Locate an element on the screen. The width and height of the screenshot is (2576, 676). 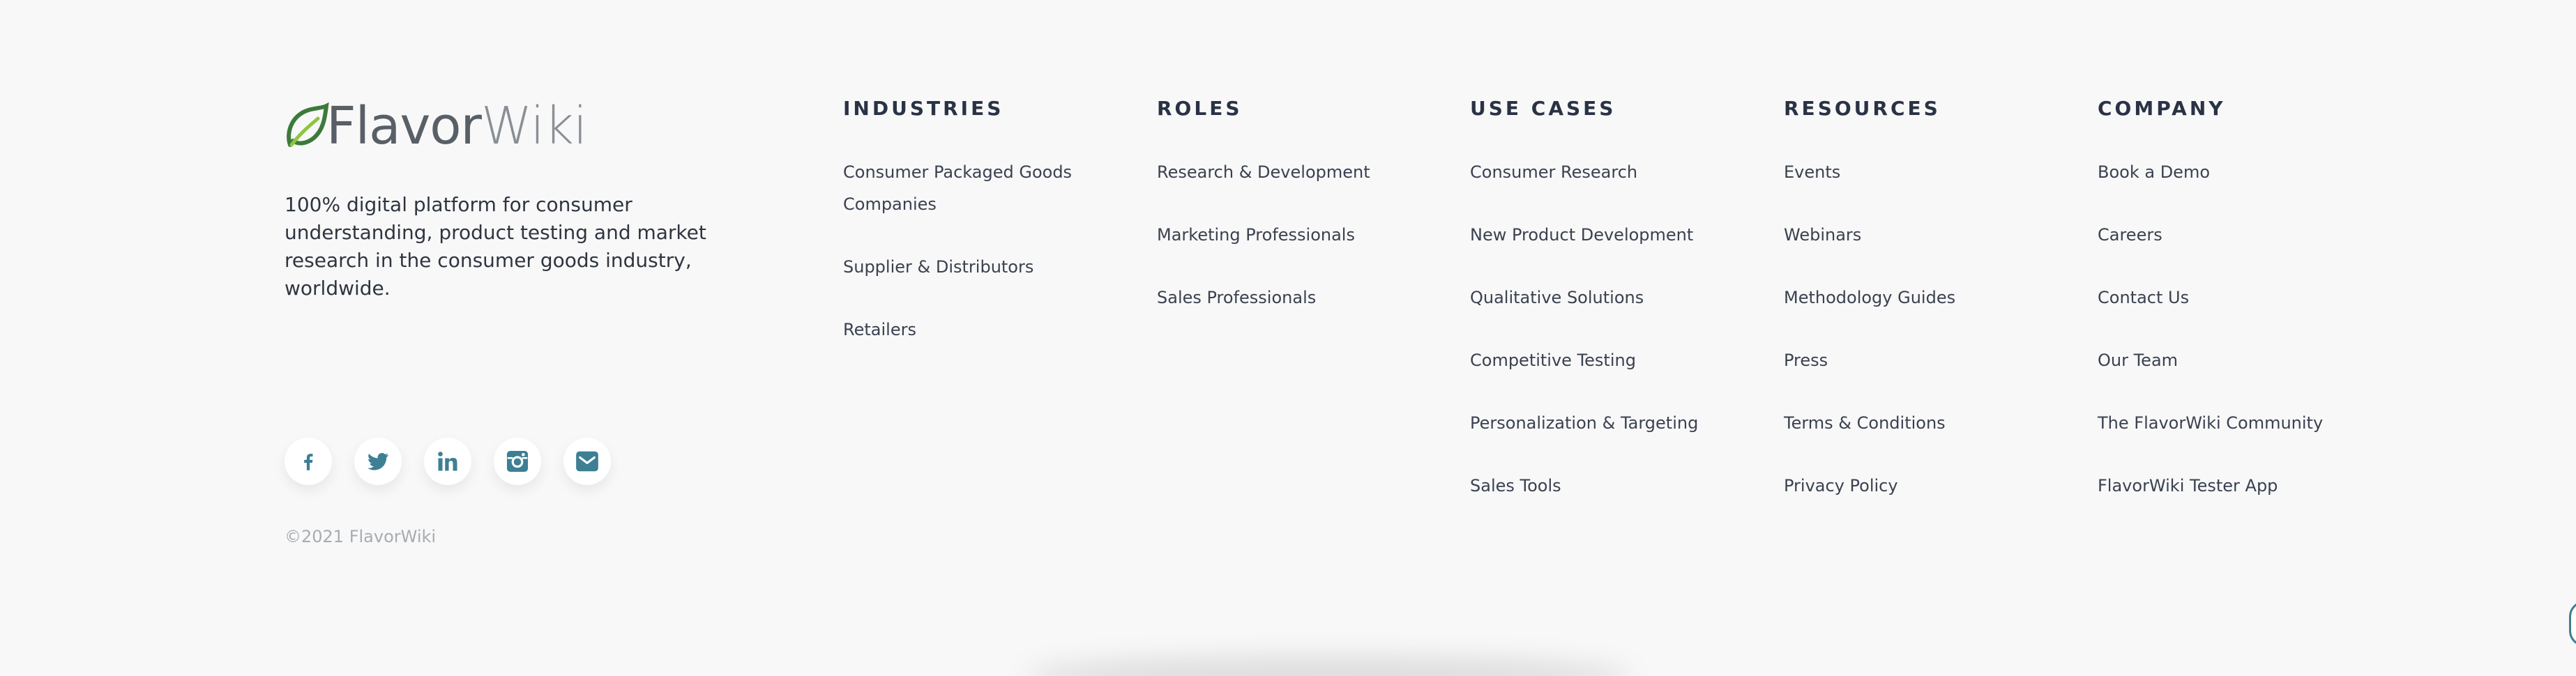
link-competitive-testing: Competitive Testing is located at coordinates (1553, 360).